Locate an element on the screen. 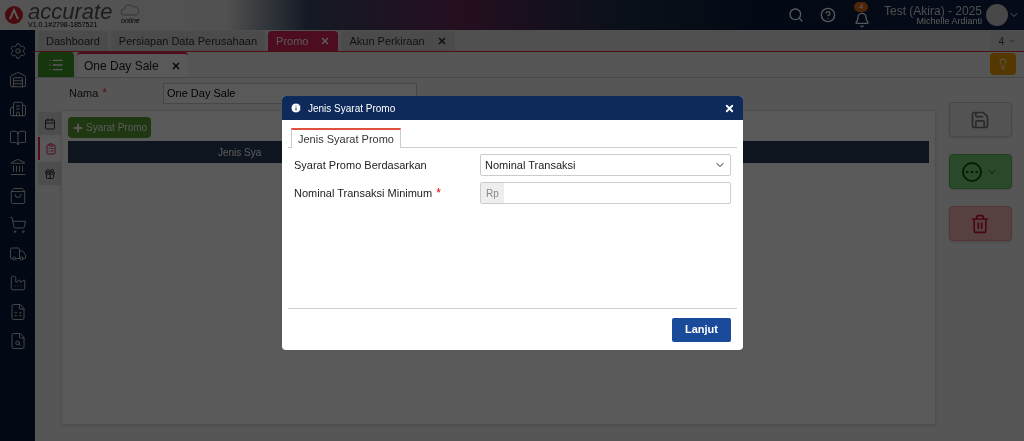 This screenshot has width=1024, height=441. tab: Promo is located at coordinates (303, 41).